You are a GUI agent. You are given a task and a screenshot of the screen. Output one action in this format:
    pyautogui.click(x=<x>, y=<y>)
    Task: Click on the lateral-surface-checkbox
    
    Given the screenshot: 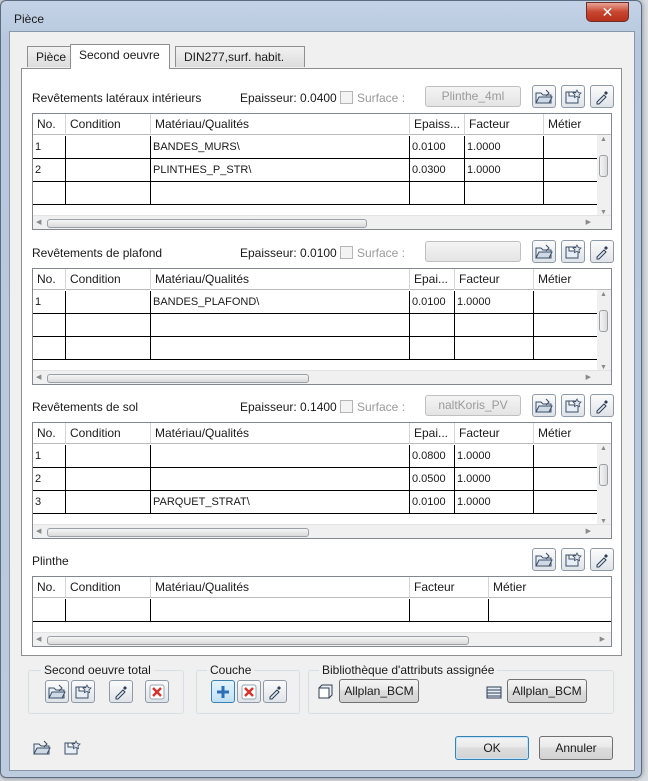 What is the action you would take?
    pyautogui.click(x=346, y=97)
    